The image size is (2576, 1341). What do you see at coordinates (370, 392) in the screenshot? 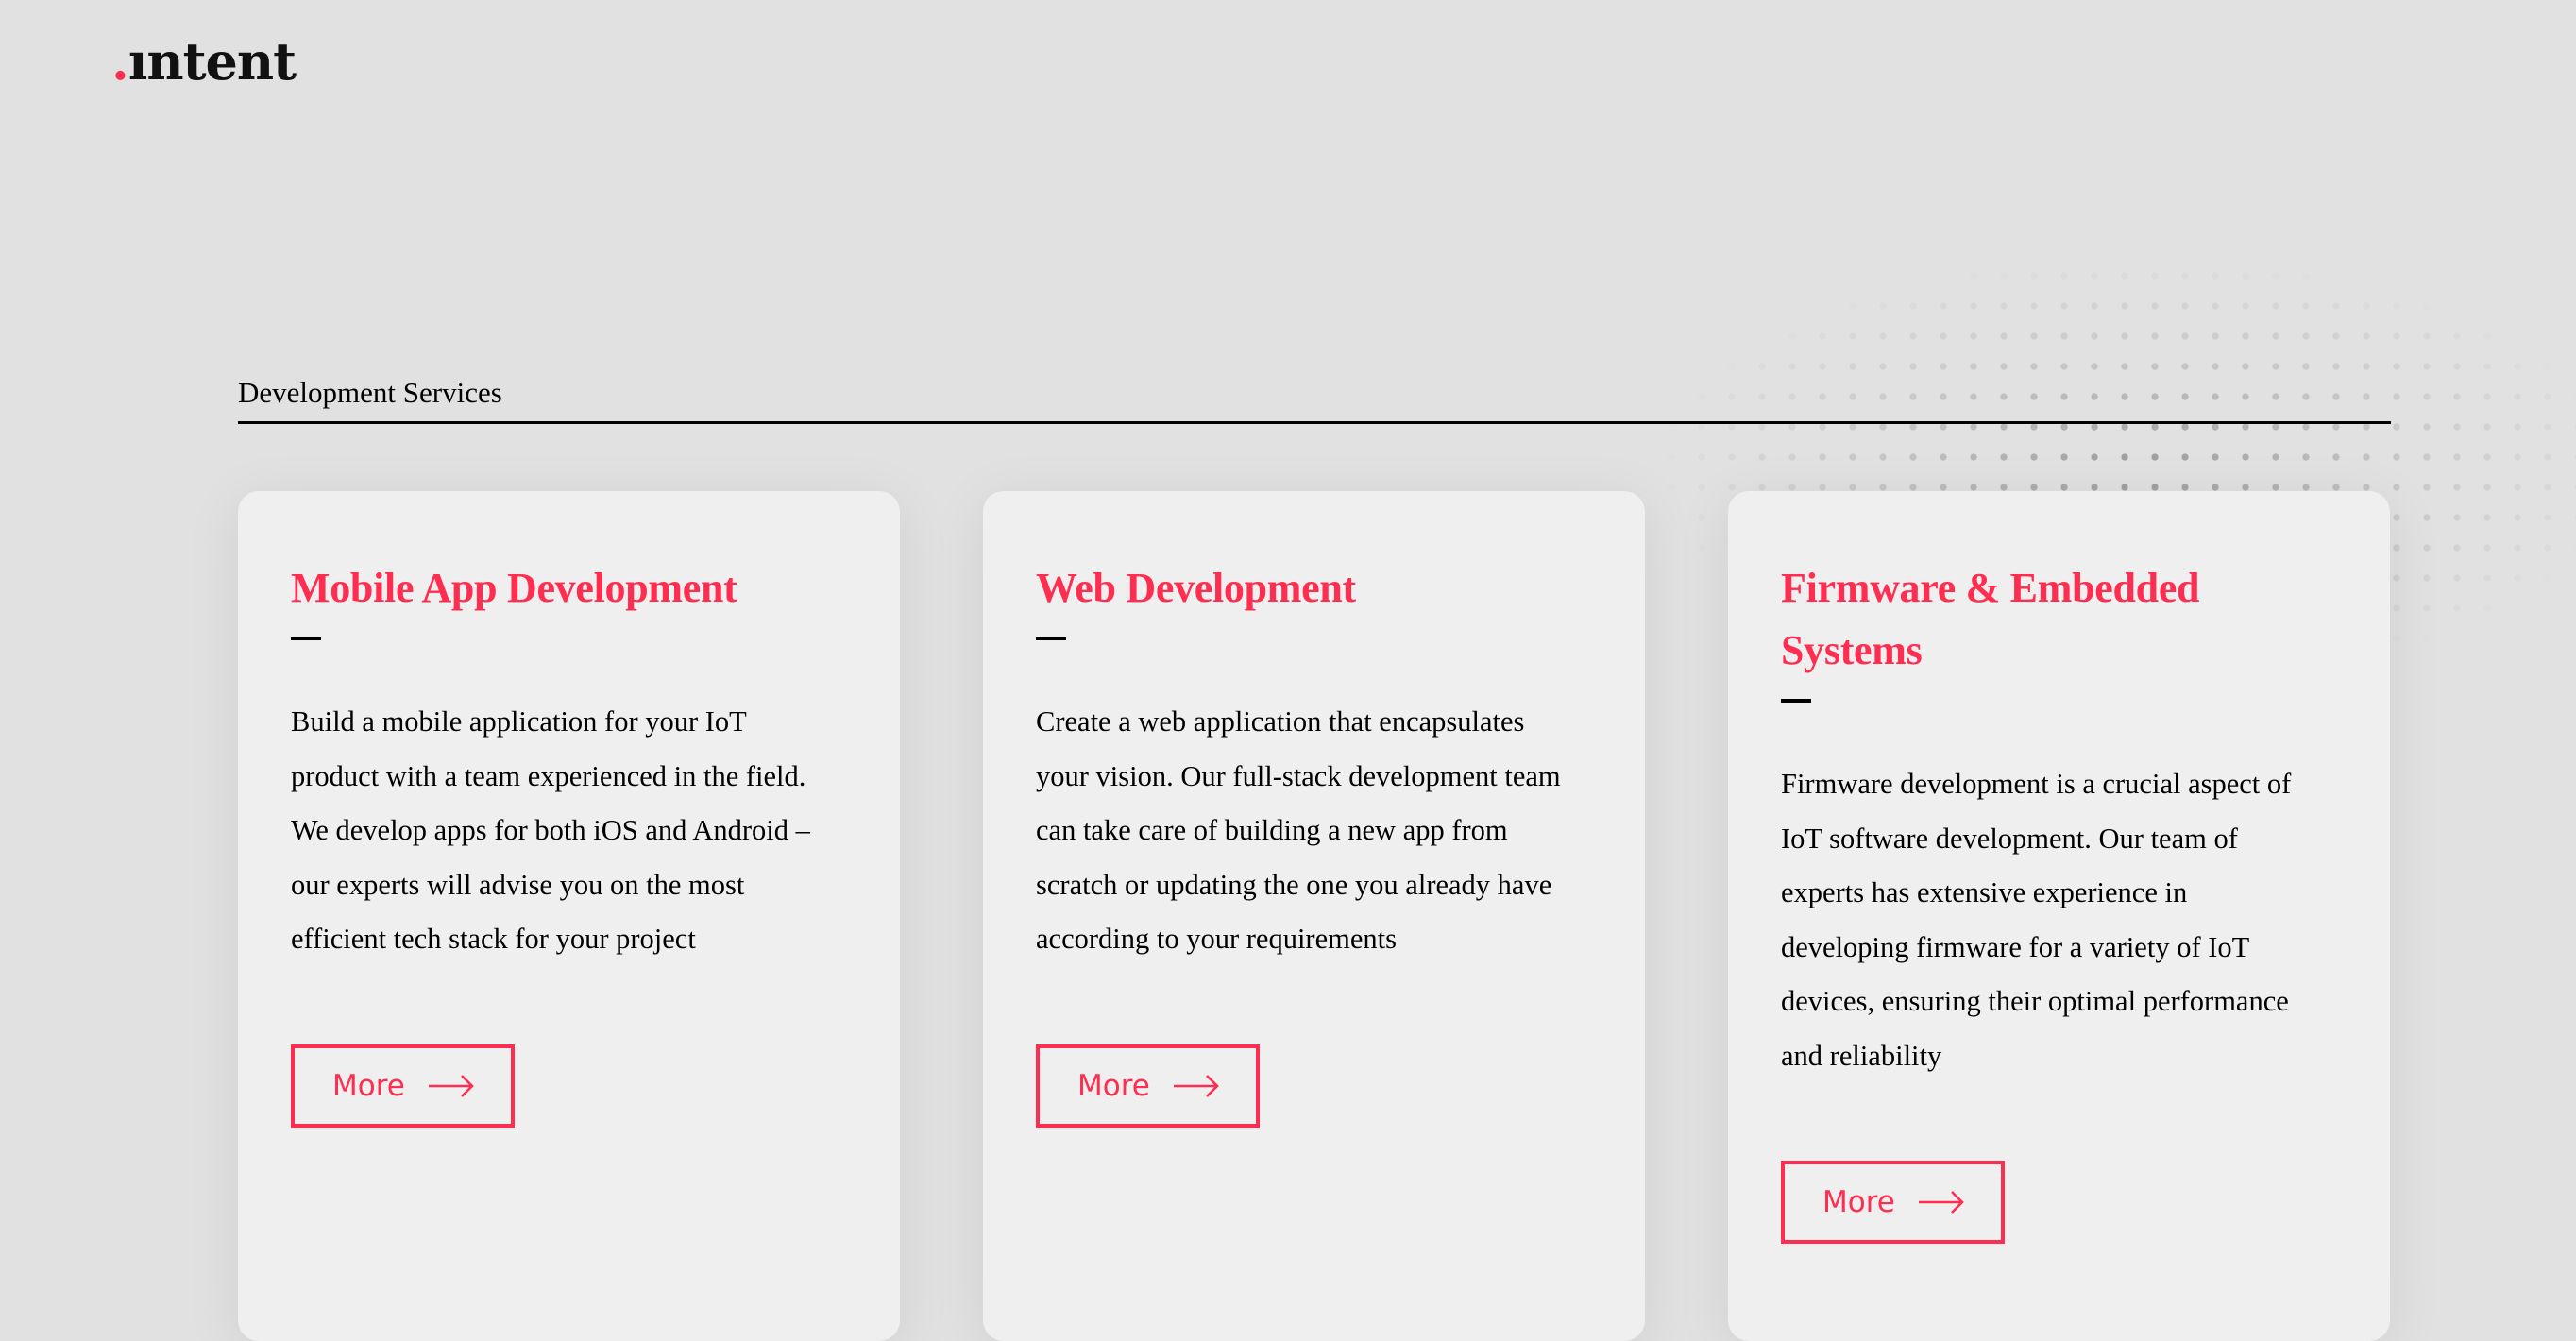
I see `section-title: Development Services` at bounding box center [370, 392].